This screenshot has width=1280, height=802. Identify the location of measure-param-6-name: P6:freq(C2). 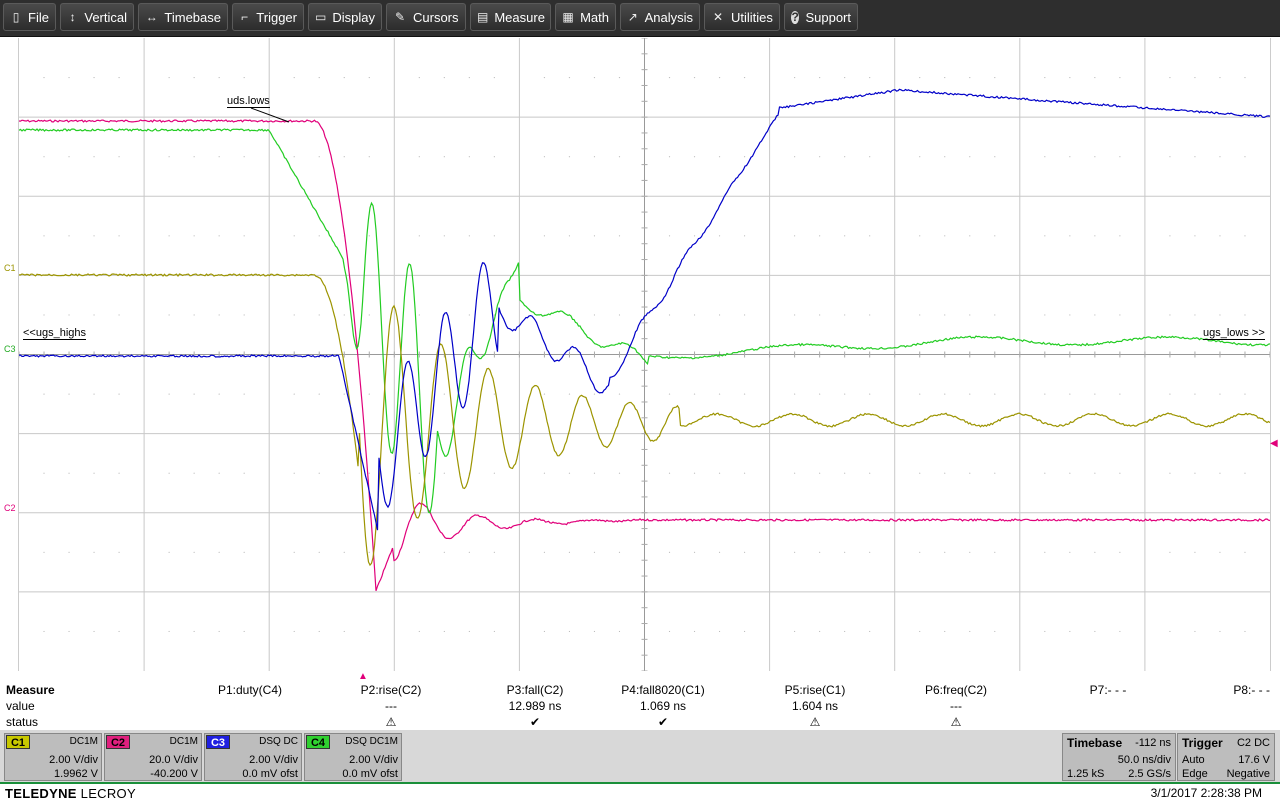
(956, 690).